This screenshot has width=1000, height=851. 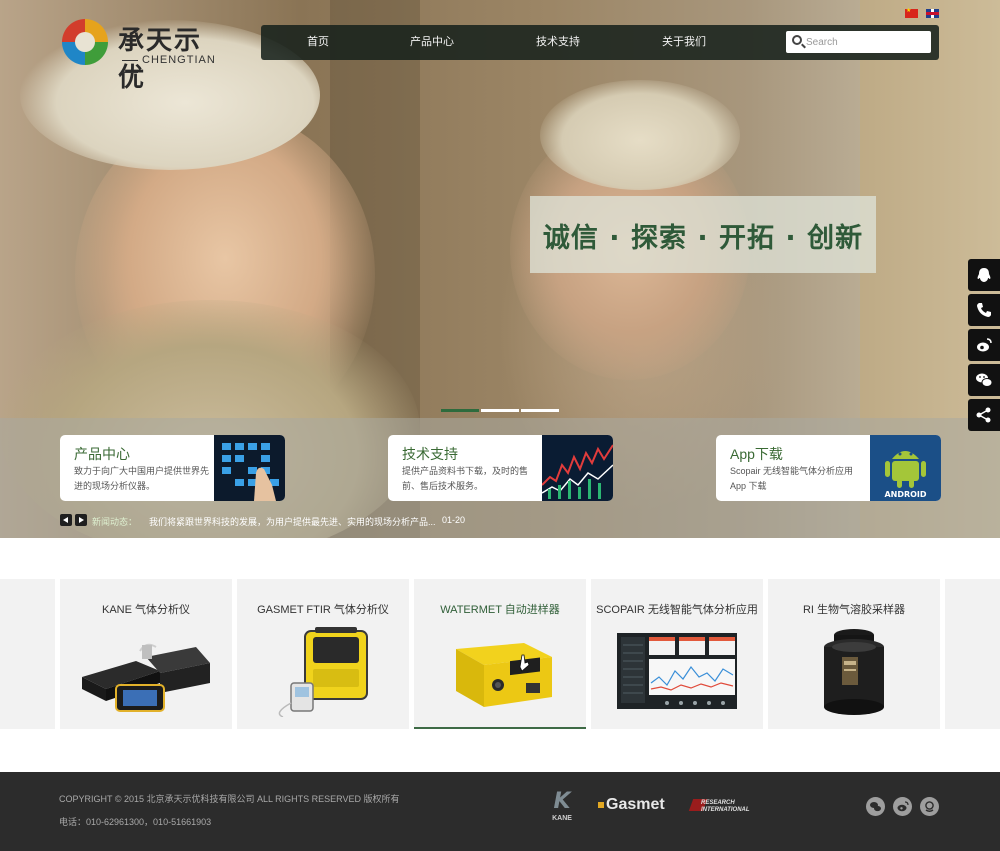 What do you see at coordinates (577, 468) in the screenshot?
I see `stock-chart-thumb` at bounding box center [577, 468].